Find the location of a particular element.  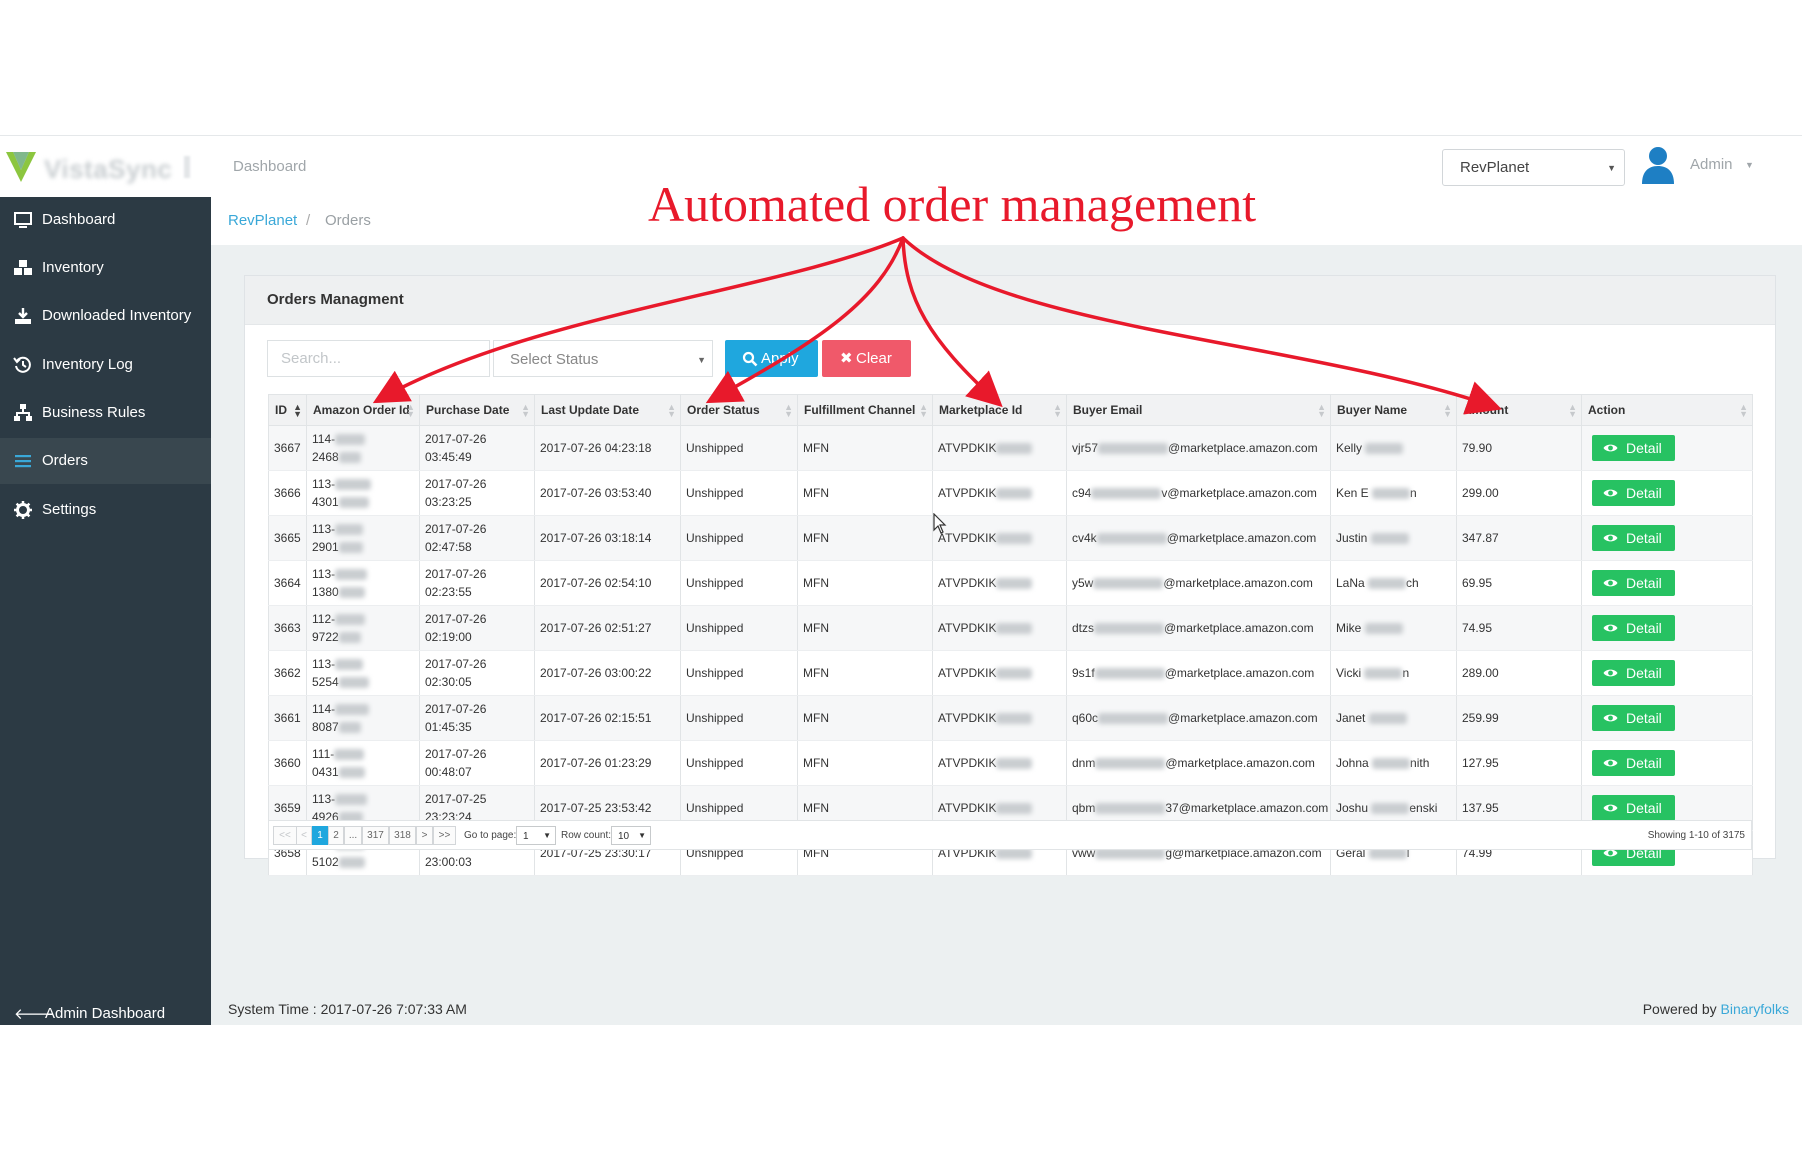

admin-dashboard-link: 🡐 Admin Dashboard is located at coordinates (105, 1013).